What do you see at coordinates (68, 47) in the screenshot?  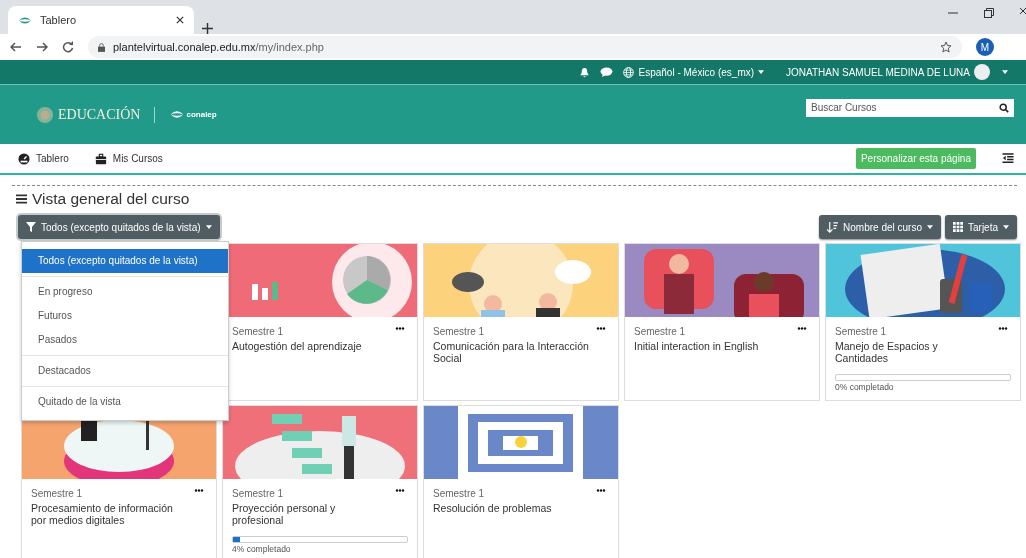 I see `reload-icon` at bounding box center [68, 47].